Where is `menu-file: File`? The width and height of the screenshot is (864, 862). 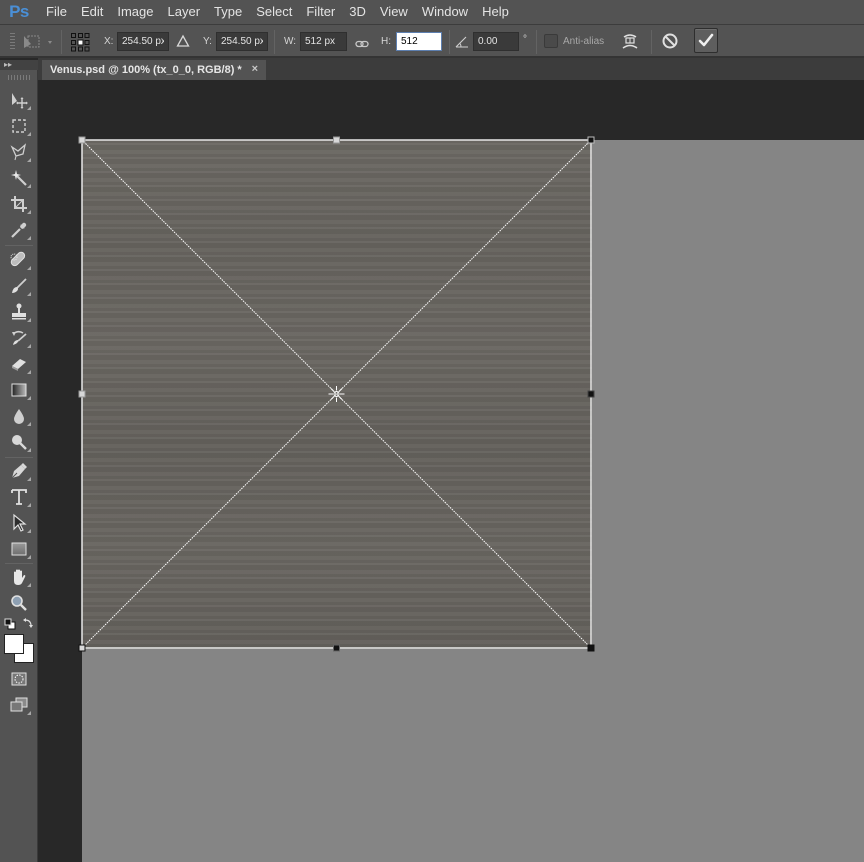 menu-file: File is located at coordinates (55, 12).